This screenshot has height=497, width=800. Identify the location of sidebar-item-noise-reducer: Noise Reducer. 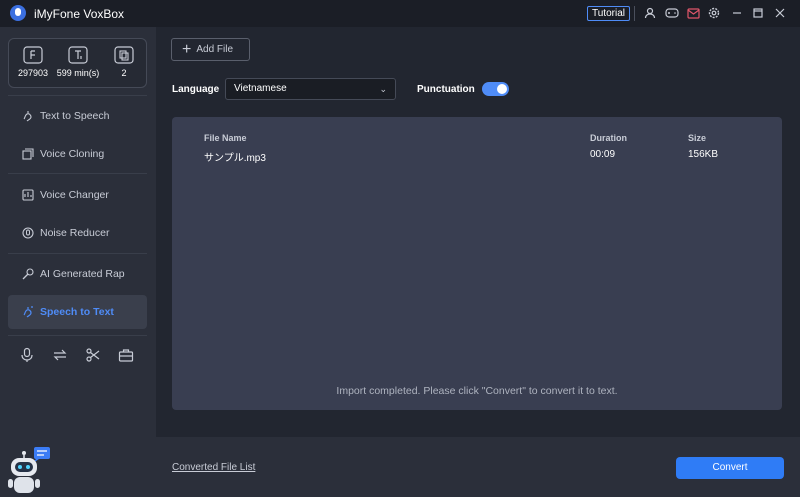
(77, 233).